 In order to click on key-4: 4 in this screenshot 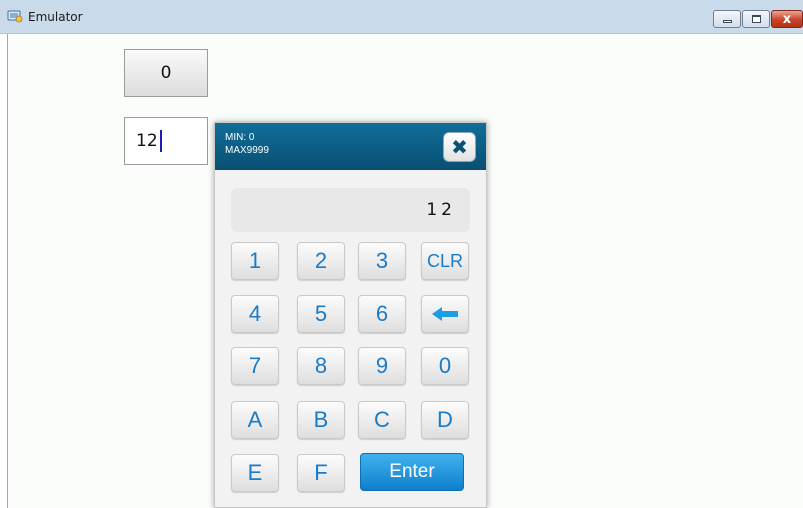, I will do `click(255, 314)`.